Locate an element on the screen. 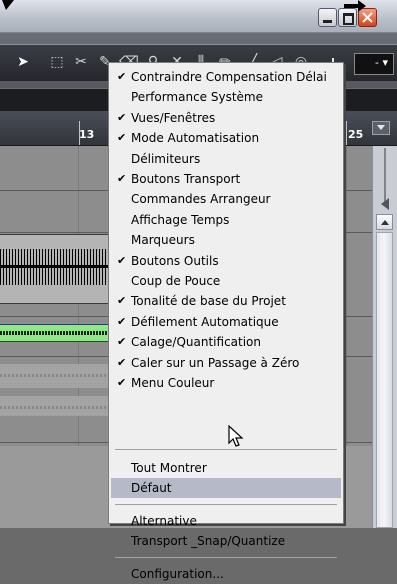  menu-item-label: Coup de Pouce is located at coordinates (176, 281).